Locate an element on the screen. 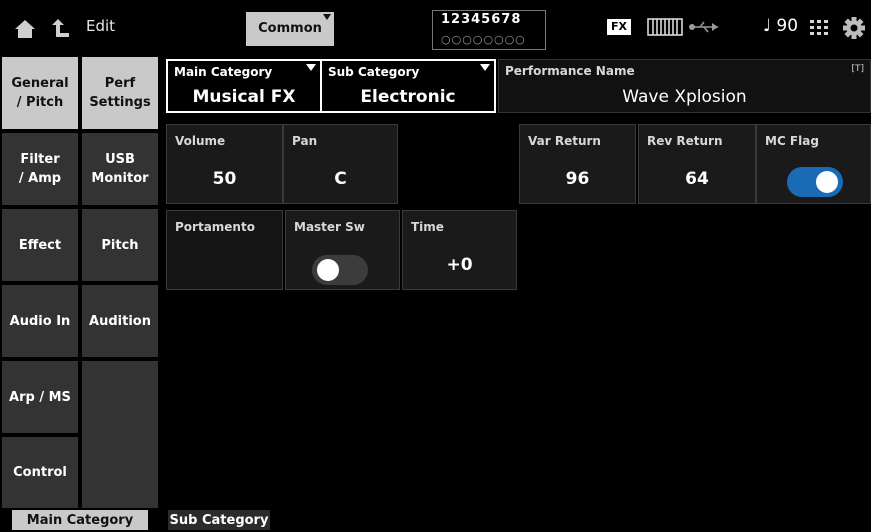 This screenshot has height=532, width=871. time-value: +0 is located at coordinates (459, 265).